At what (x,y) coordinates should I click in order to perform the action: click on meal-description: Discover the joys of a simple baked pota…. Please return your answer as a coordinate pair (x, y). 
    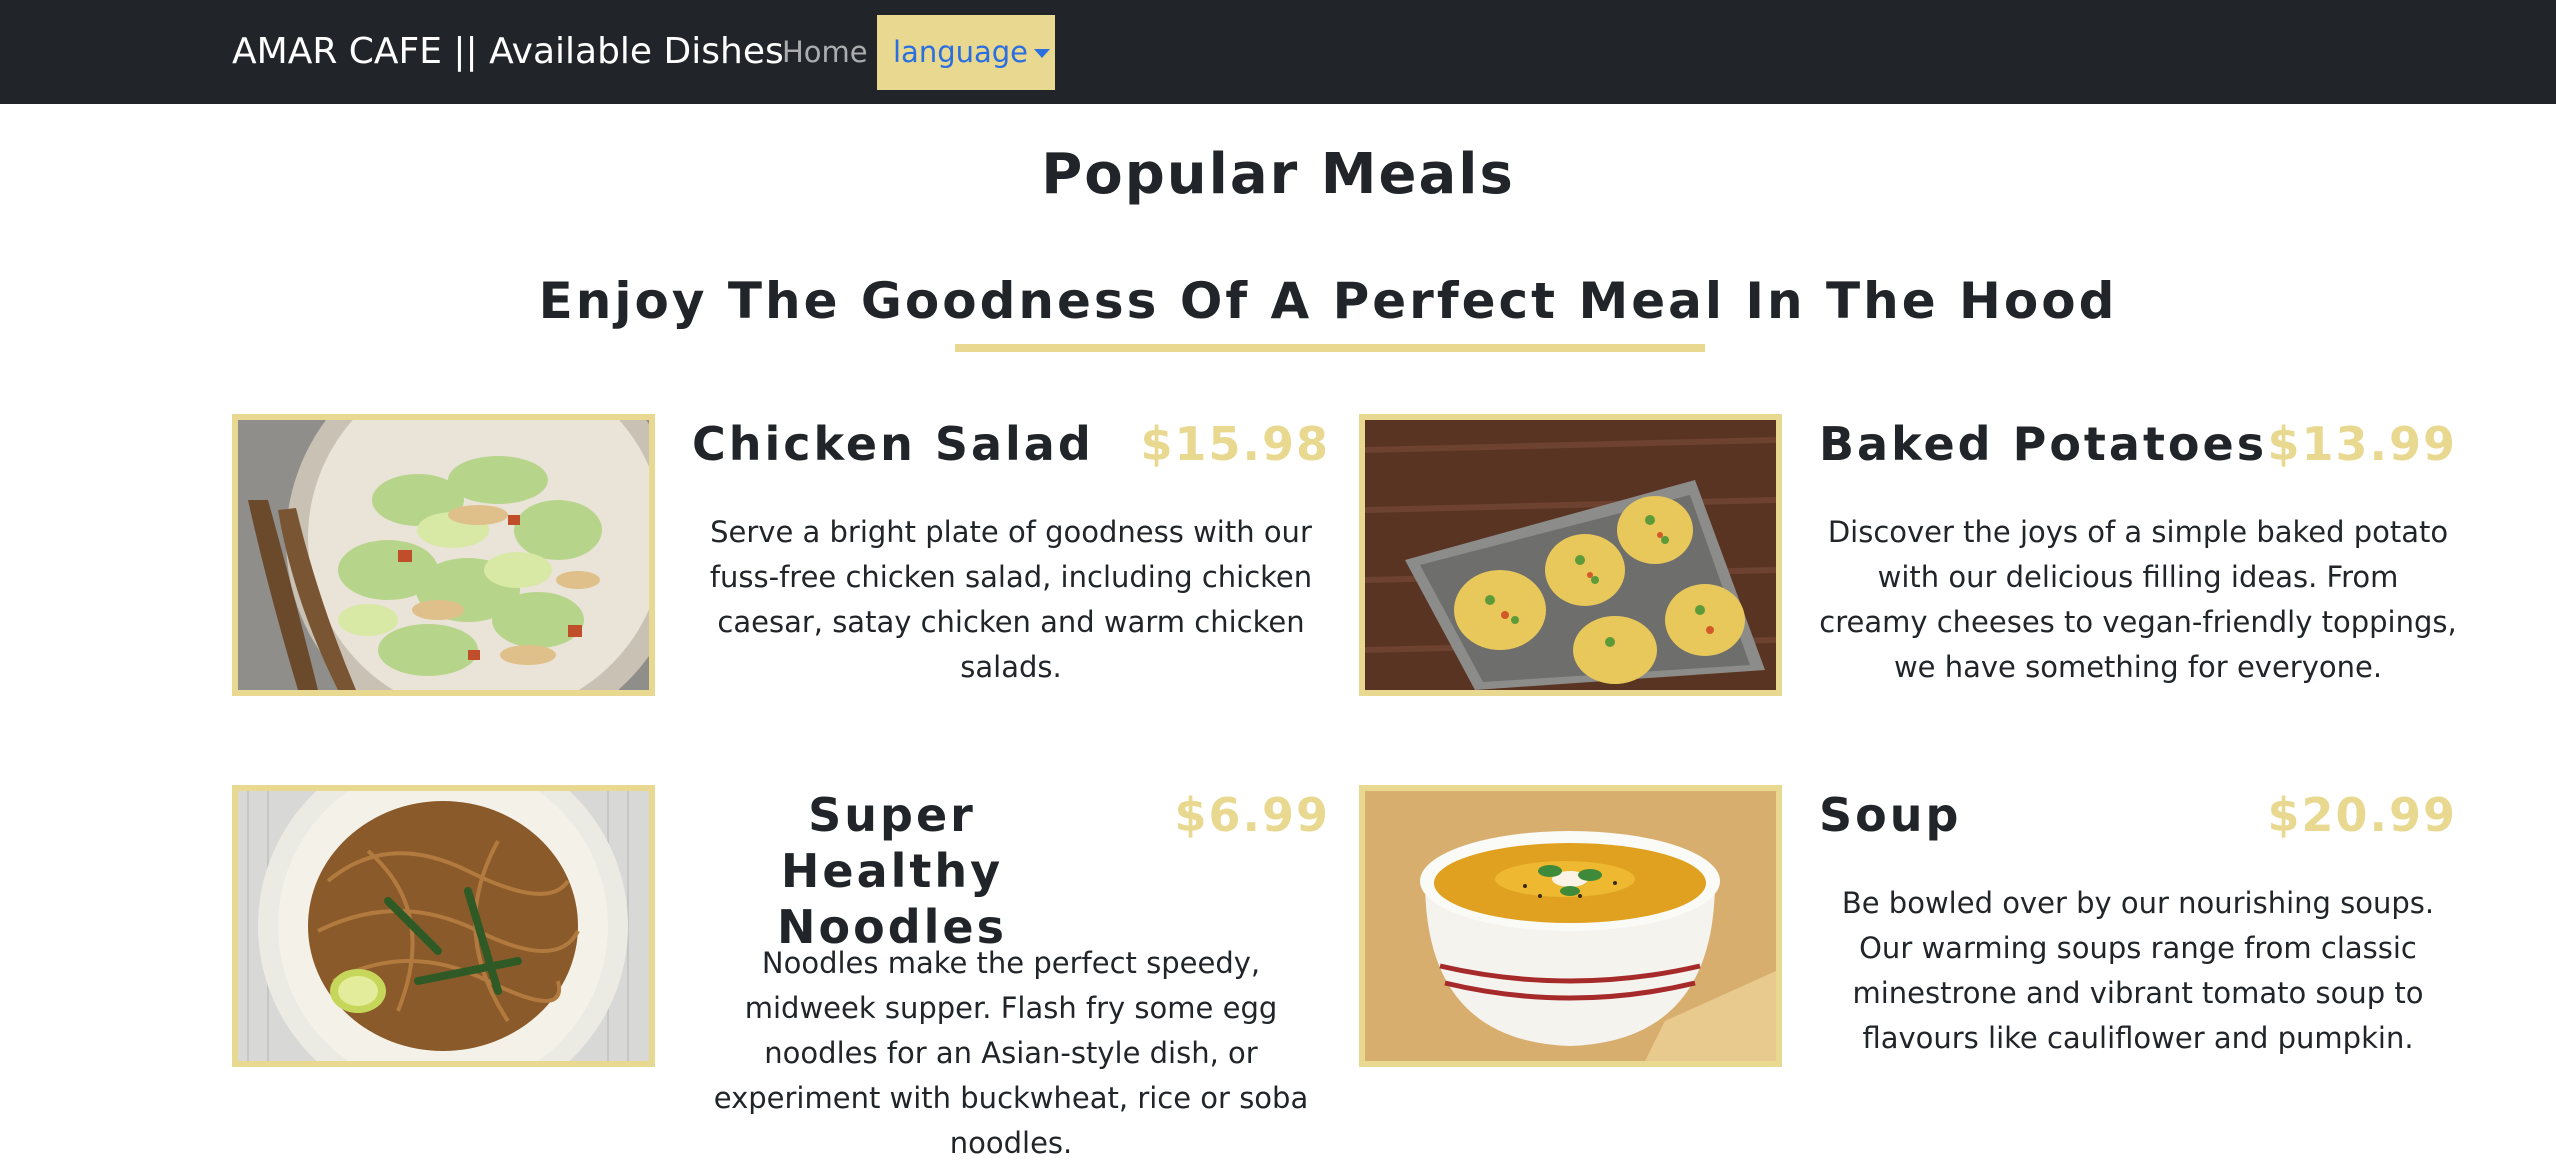
    Looking at the image, I should click on (2138, 599).